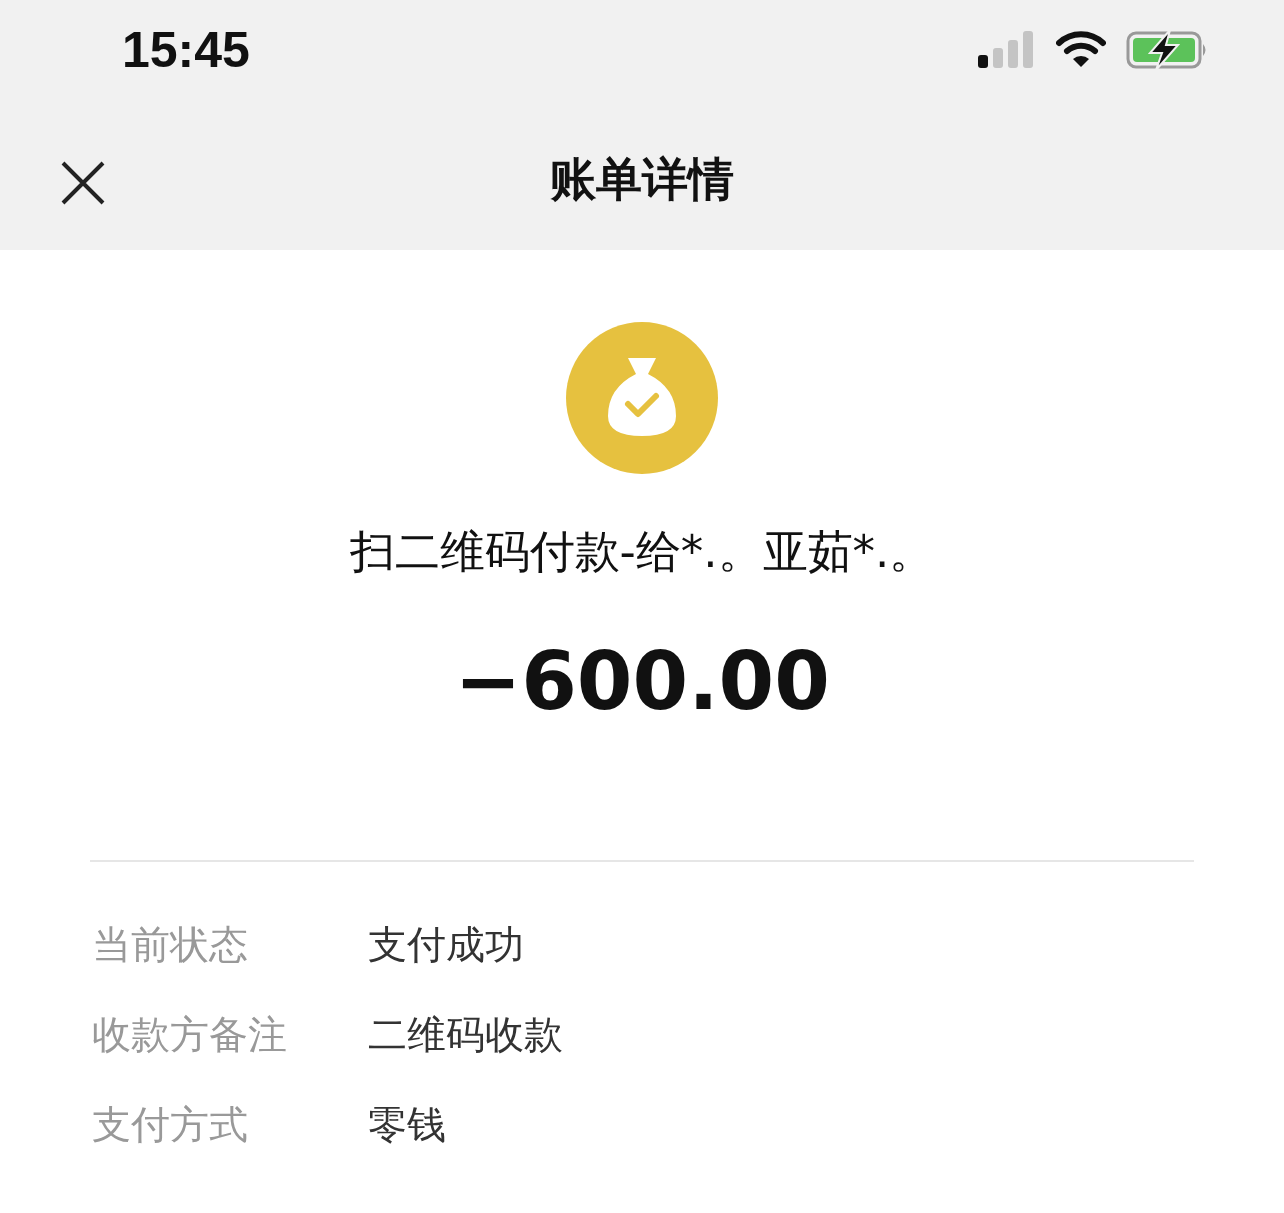 The image size is (1284, 1213). Describe the element at coordinates (1007, 50) in the screenshot. I see `signal-icon` at that location.